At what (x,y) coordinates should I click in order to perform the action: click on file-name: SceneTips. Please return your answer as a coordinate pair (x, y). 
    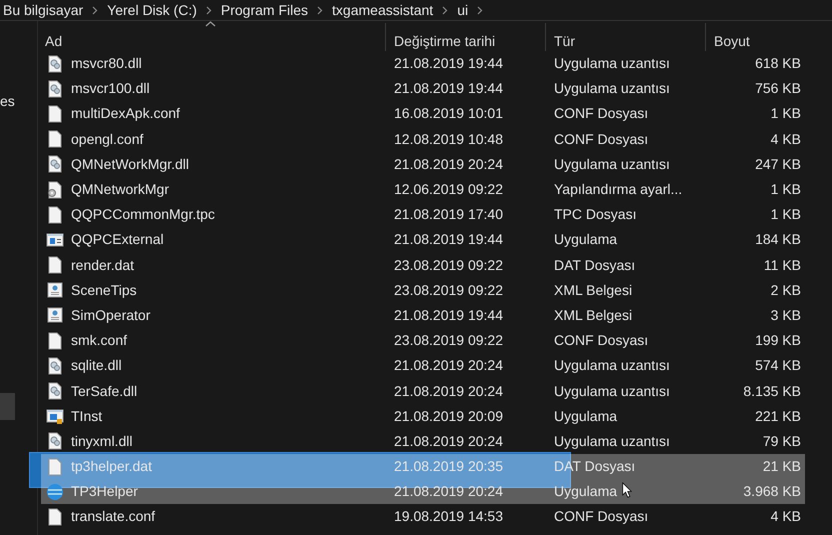
    Looking at the image, I should click on (104, 290).